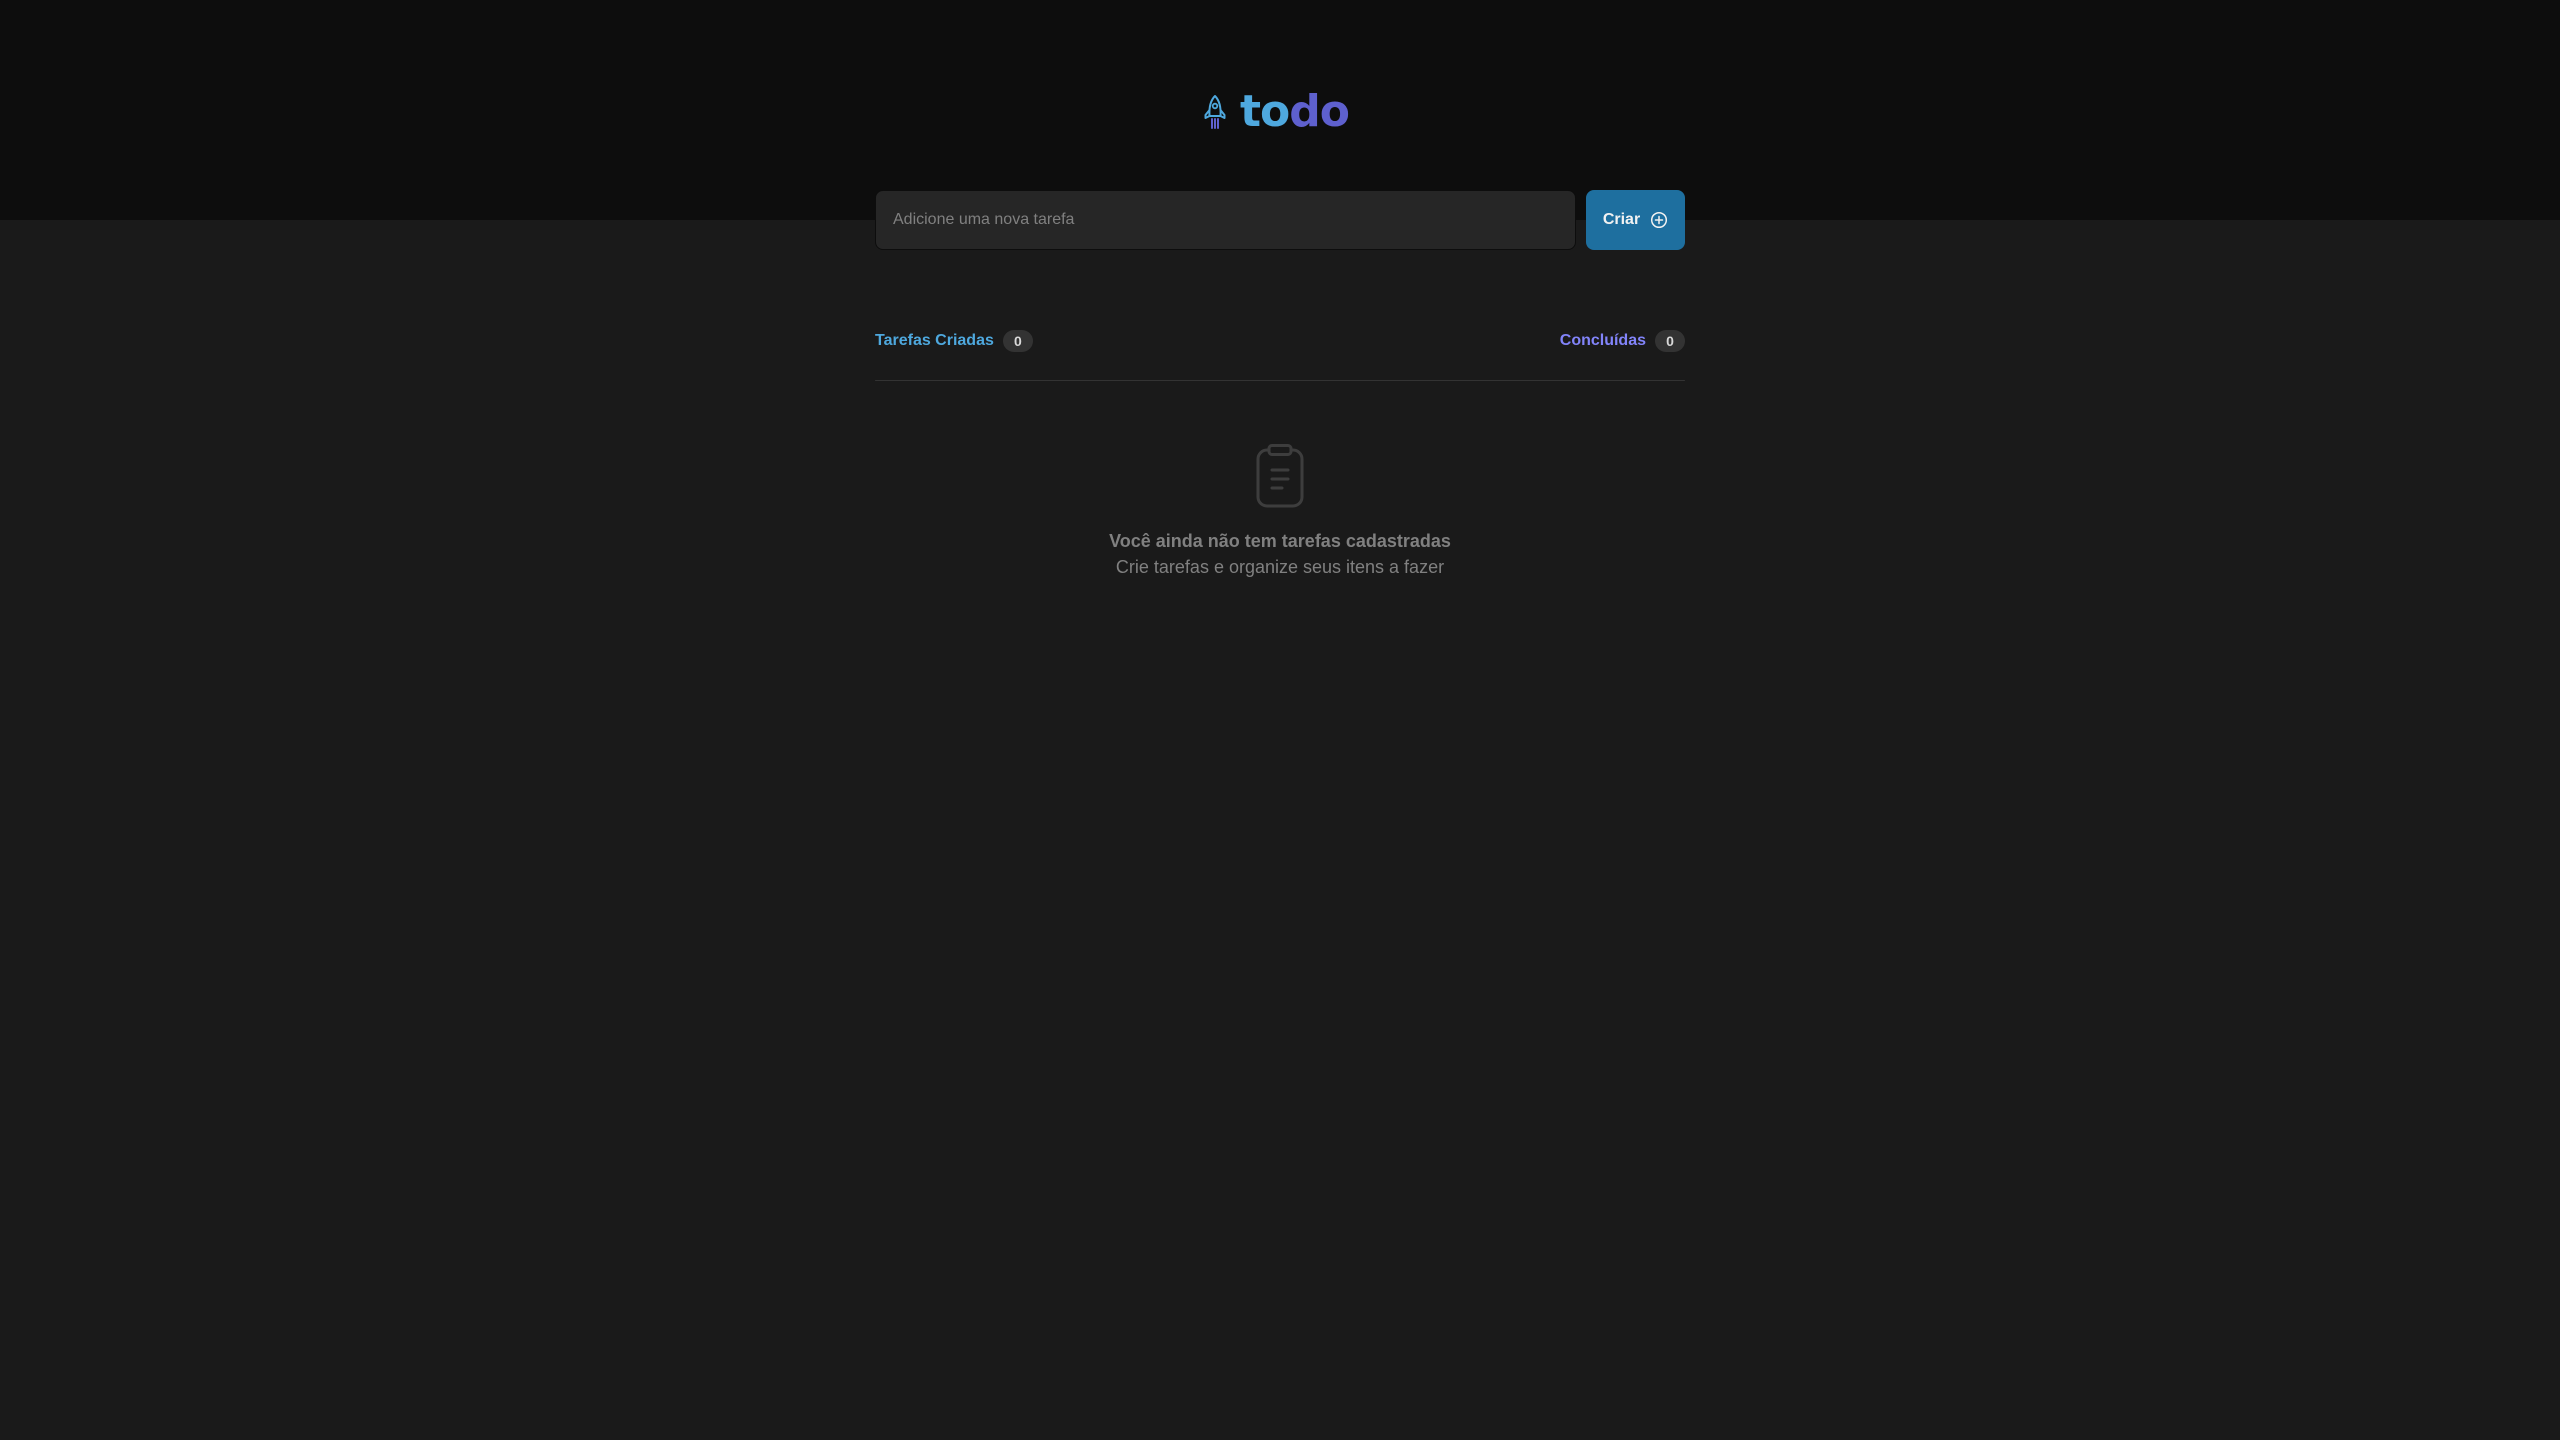 Image resolution: width=2560 pixels, height=1440 pixels. Describe the element at coordinates (1265, 111) in the screenshot. I see `logo-text-to: to` at that location.